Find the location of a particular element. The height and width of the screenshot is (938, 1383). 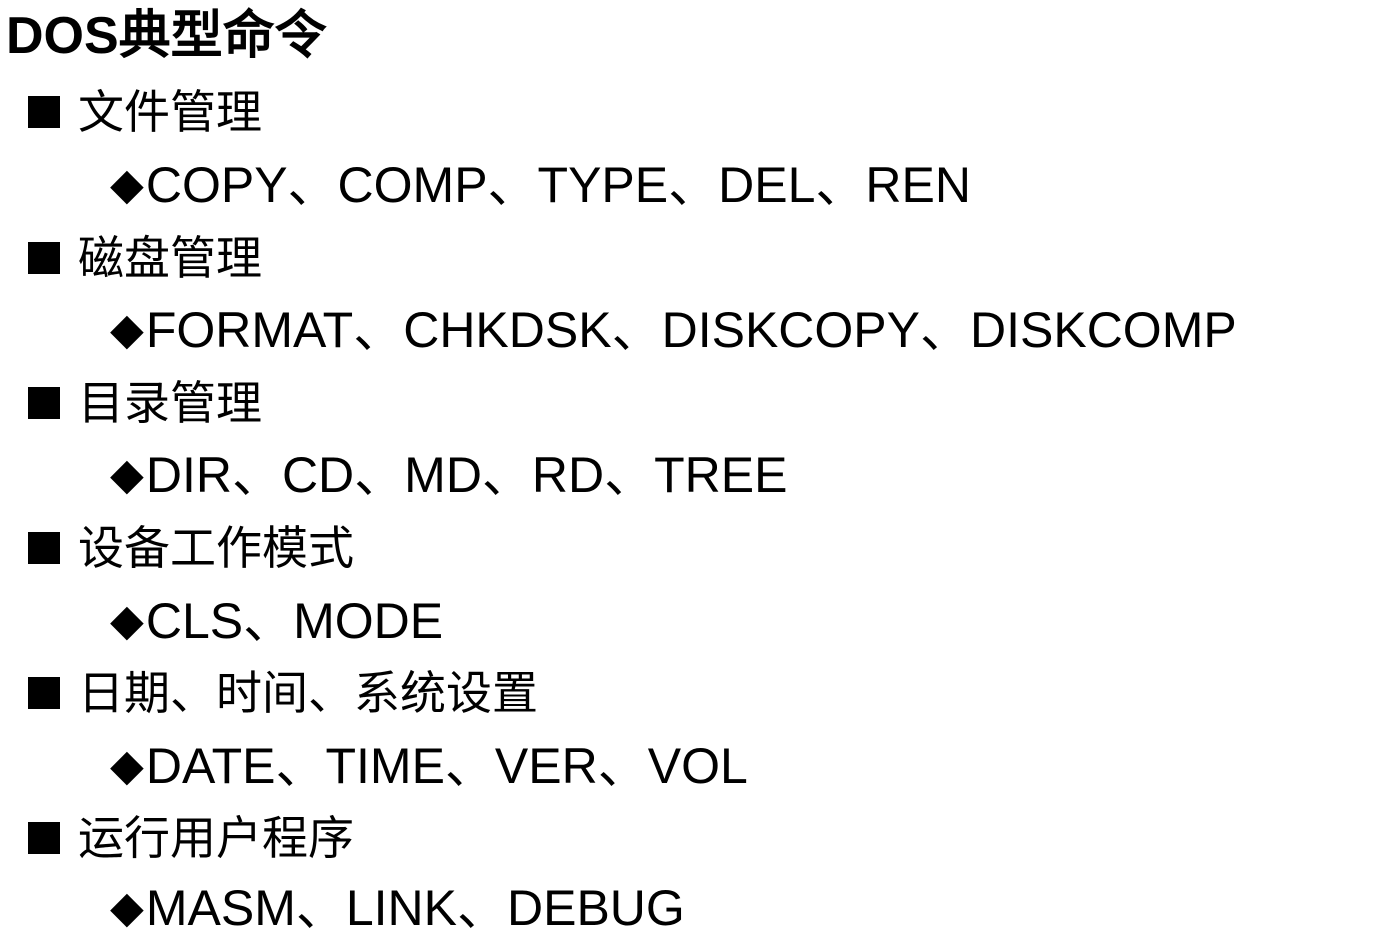

group-commands-disk-management: ◆ FORMAT、CHKDSK、DISKCOPY、DISKCOMP is located at coordinates (673, 330).